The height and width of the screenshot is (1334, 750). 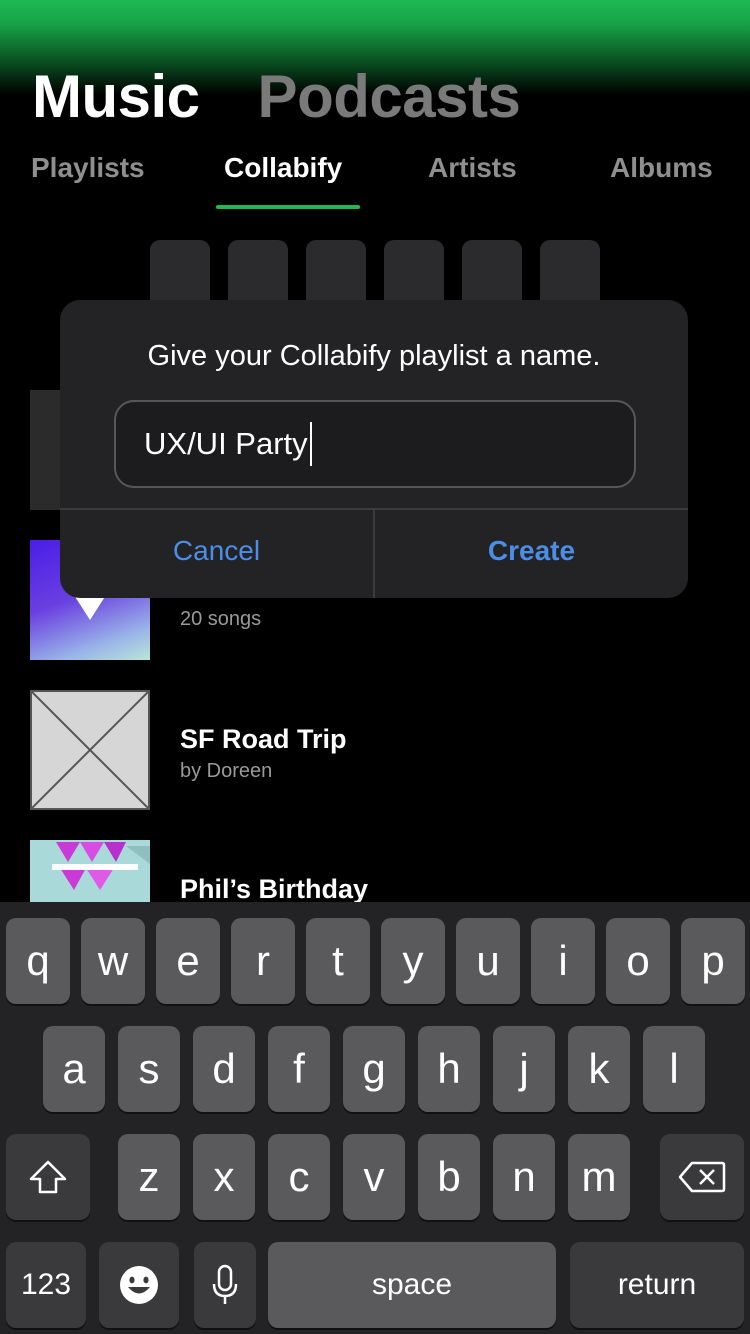 What do you see at coordinates (216, 554) in the screenshot?
I see `cancel-button: Cancel` at bounding box center [216, 554].